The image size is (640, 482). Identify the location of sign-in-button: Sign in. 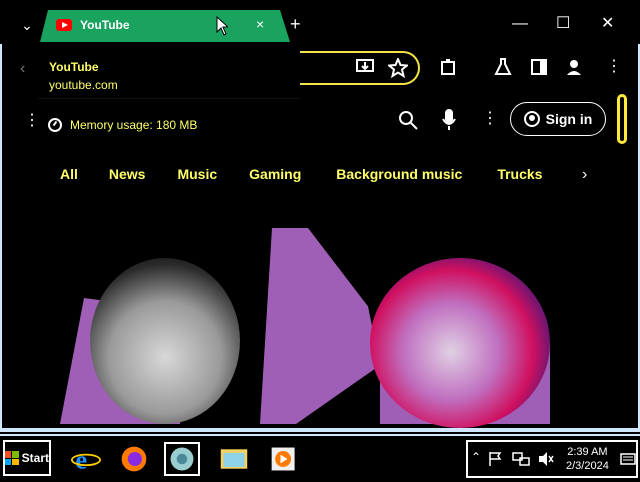
(558, 119).